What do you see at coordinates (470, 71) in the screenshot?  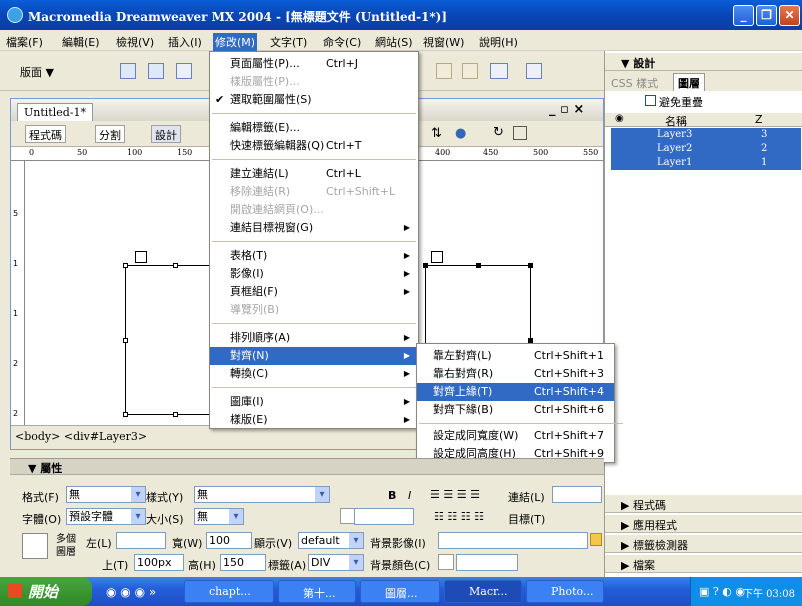 I see `tabular-data-icon` at bounding box center [470, 71].